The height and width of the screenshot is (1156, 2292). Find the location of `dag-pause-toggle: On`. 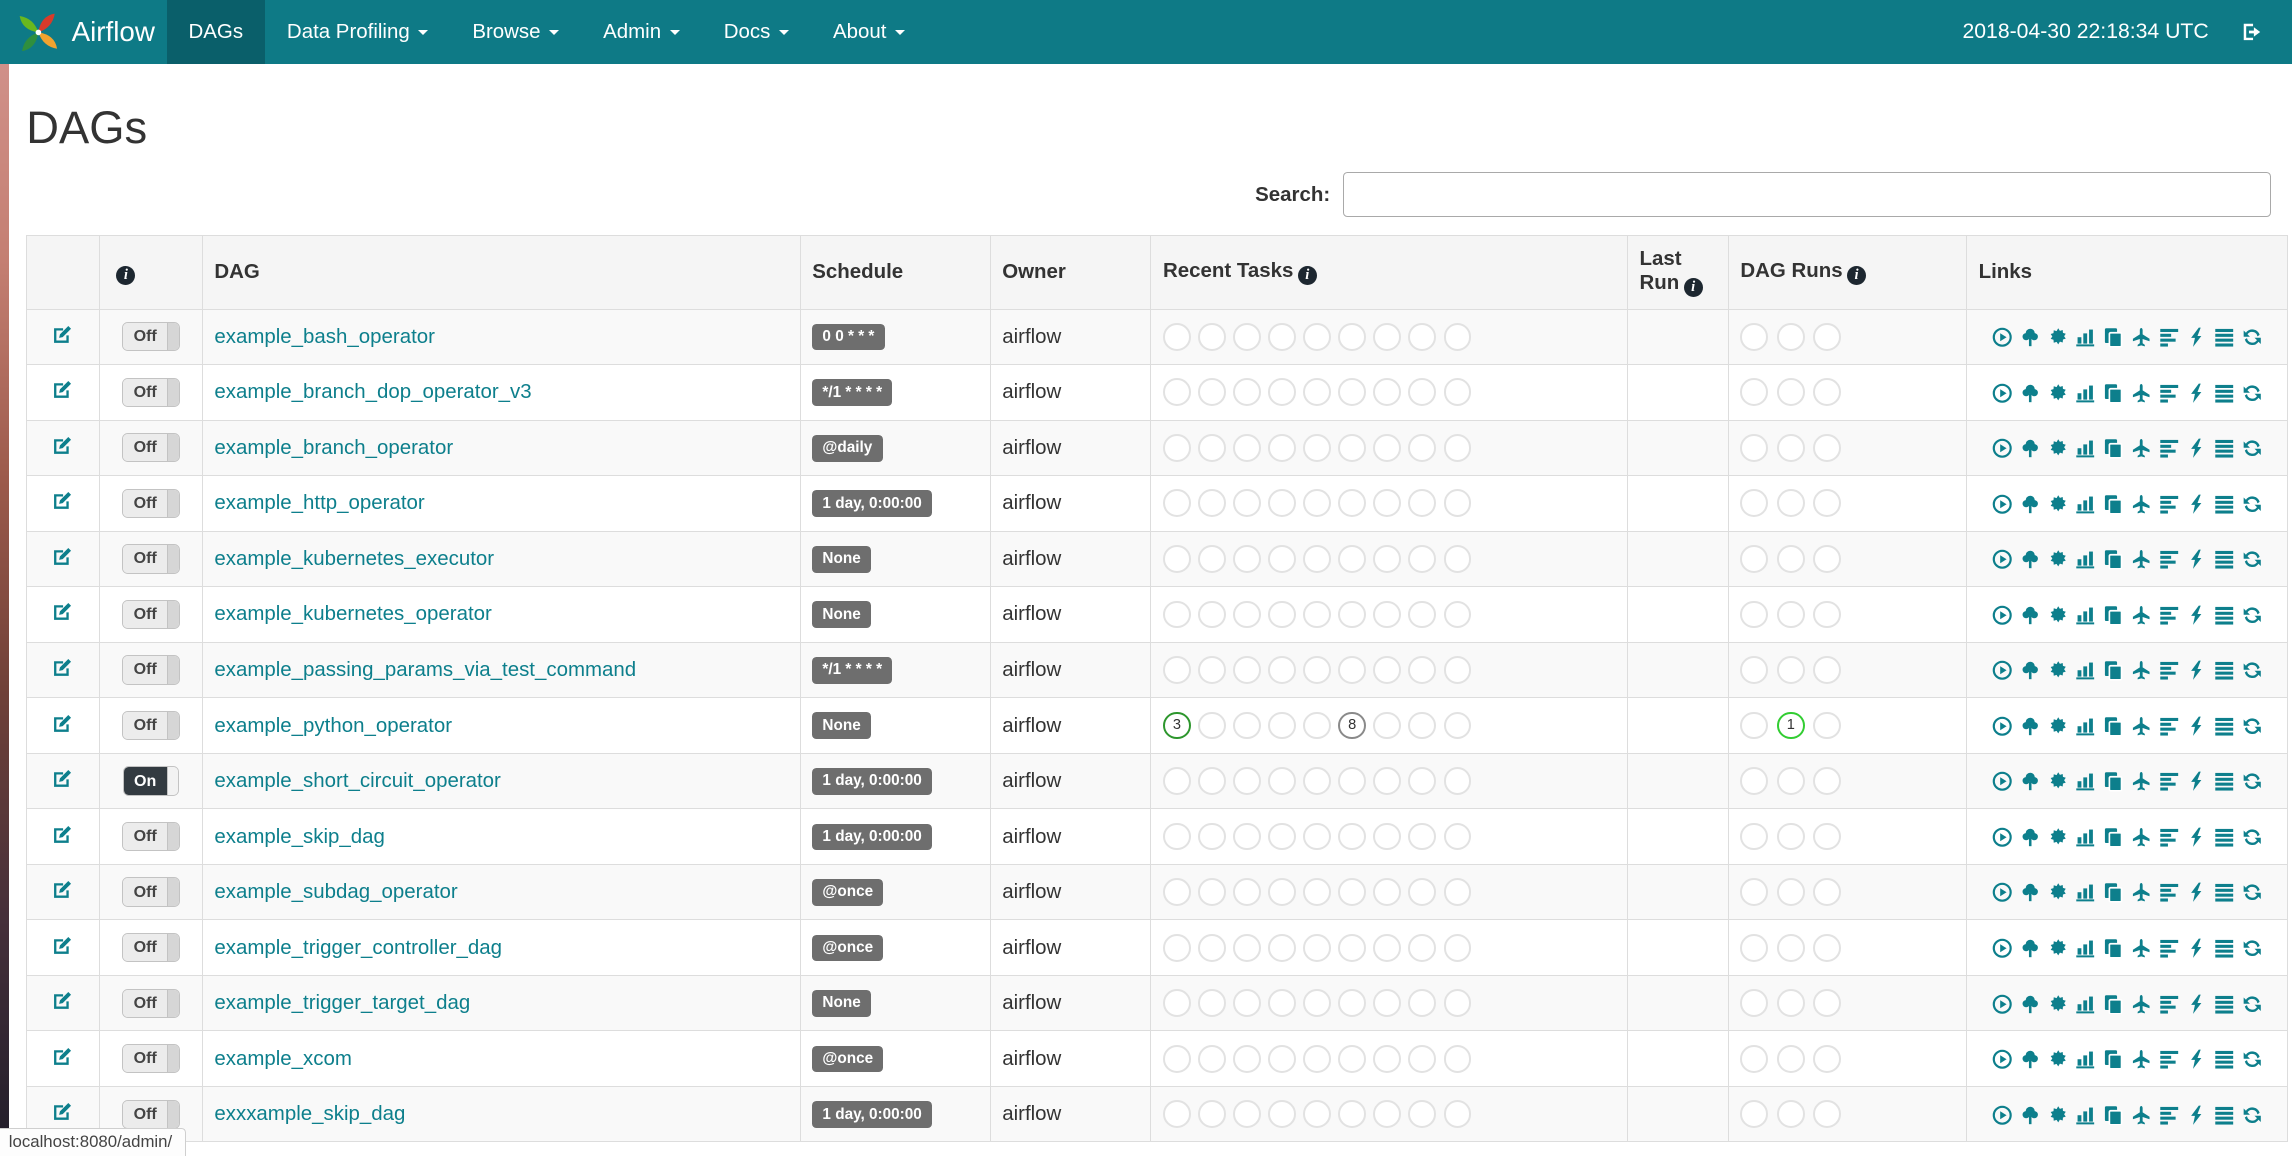

dag-pause-toggle: On is located at coordinates (151, 781).